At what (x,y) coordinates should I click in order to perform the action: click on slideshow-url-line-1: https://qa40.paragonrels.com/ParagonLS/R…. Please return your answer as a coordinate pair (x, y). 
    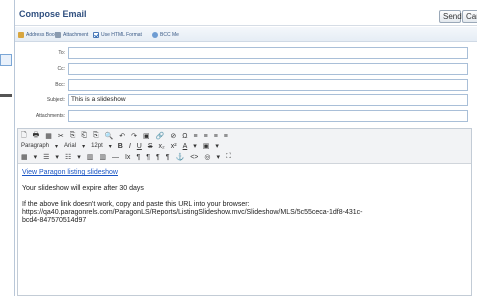
    Looking at the image, I should click on (192, 212).